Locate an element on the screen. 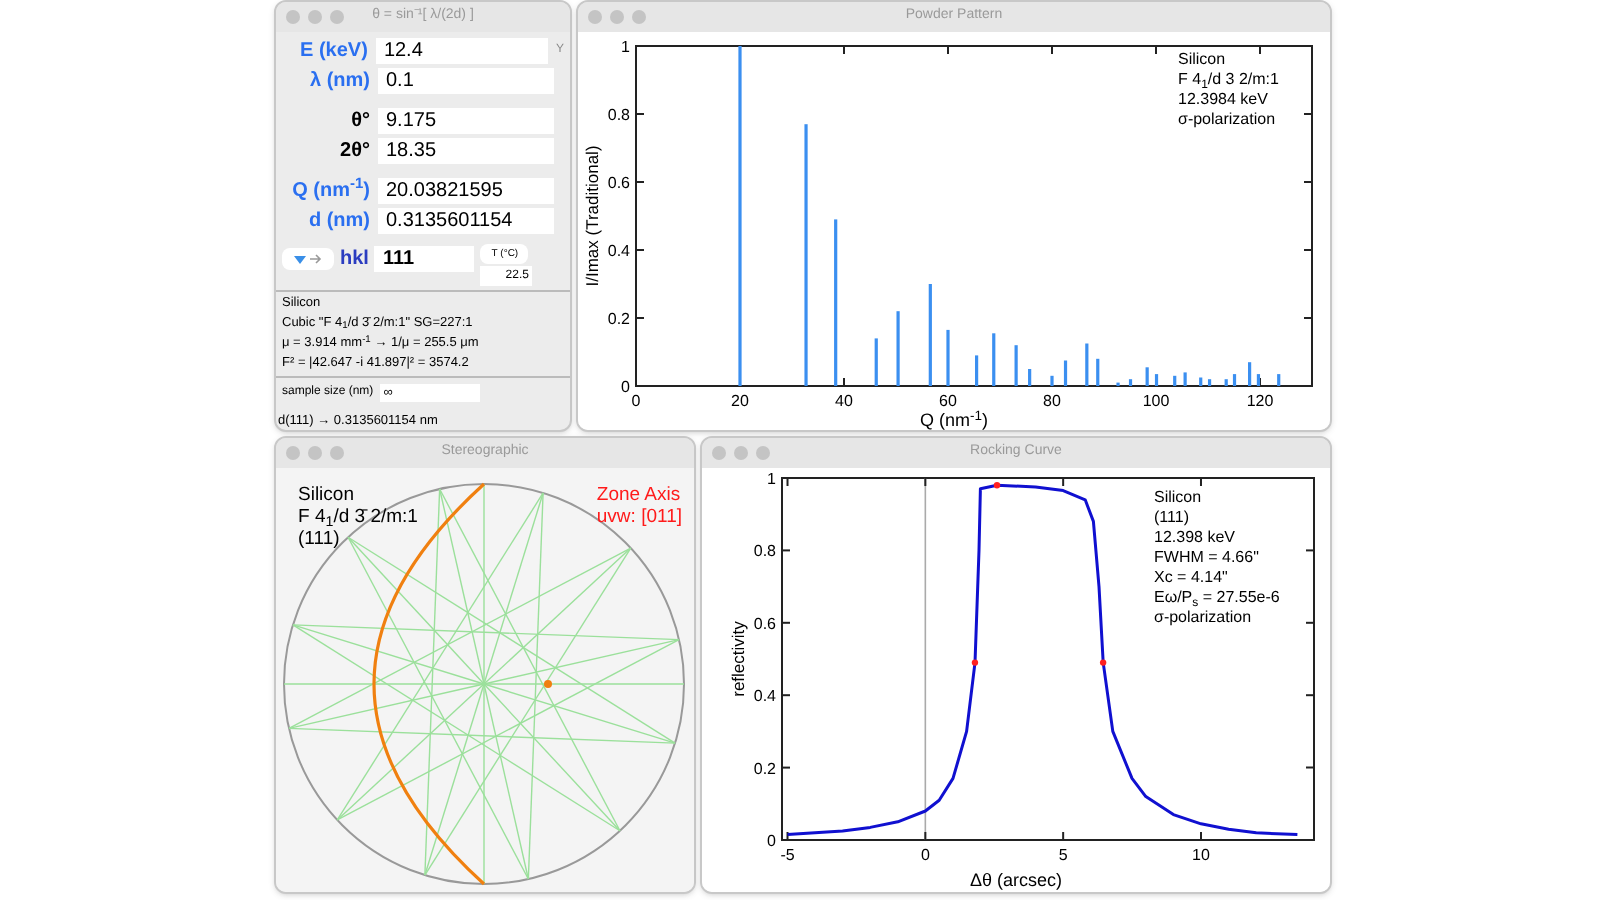 The height and width of the screenshot is (900, 1600). legend-text: FWHM = 4.66" is located at coordinates (1207, 558).